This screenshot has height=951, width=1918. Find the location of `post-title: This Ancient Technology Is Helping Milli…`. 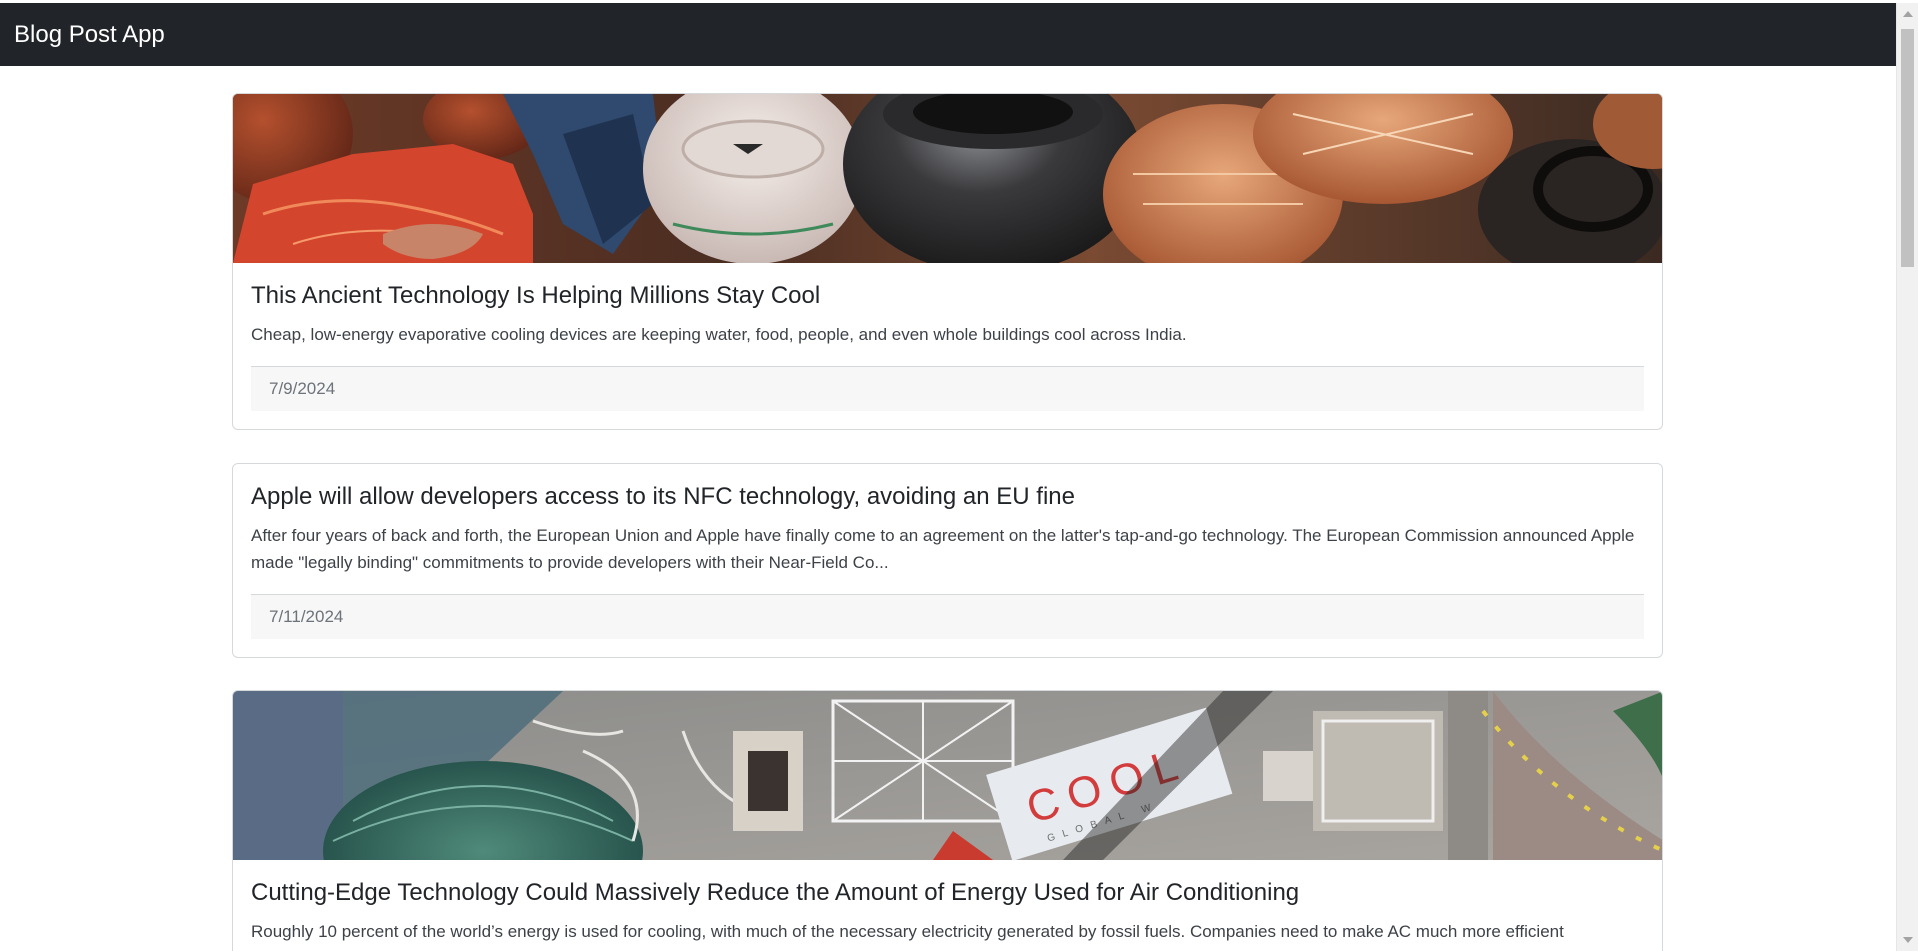

post-title: This Ancient Technology Is Helping Milli… is located at coordinates (947, 296).